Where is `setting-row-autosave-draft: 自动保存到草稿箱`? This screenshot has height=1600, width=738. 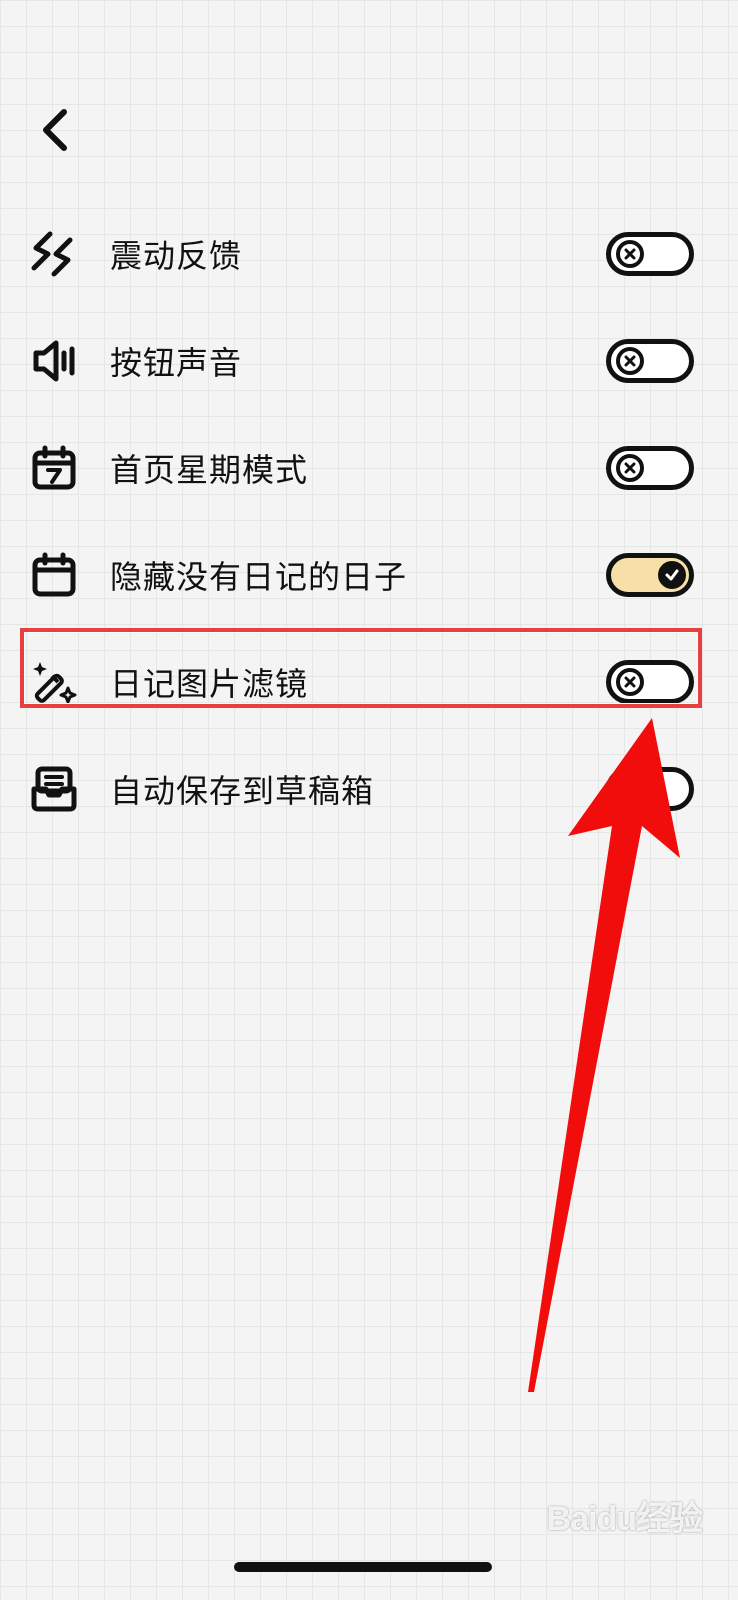
setting-row-autosave-draft: 自动保存到草稿箱 is located at coordinates (369, 788).